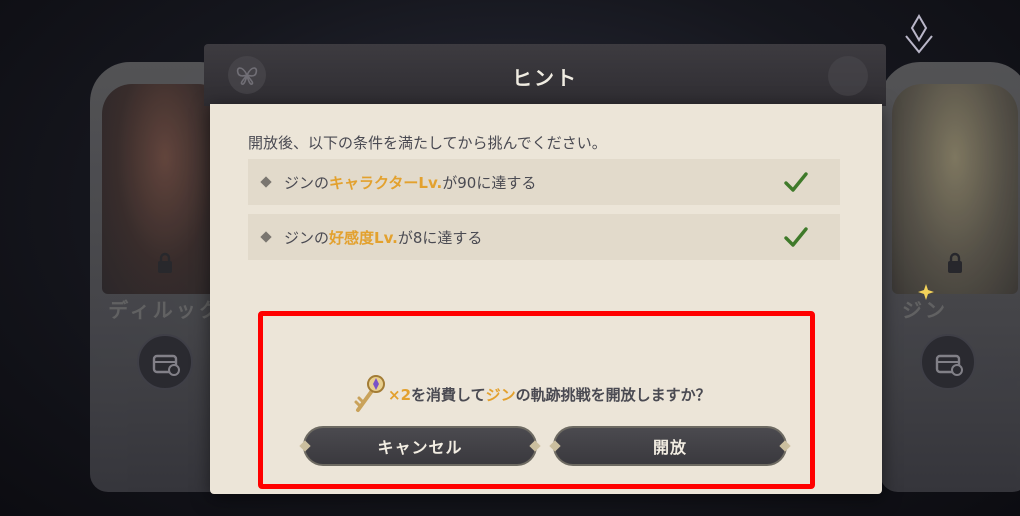 This screenshot has width=1020, height=516. What do you see at coordinates (848, 76) in the screenshot?
I see `info-icon` at bounding box center [848, 76].